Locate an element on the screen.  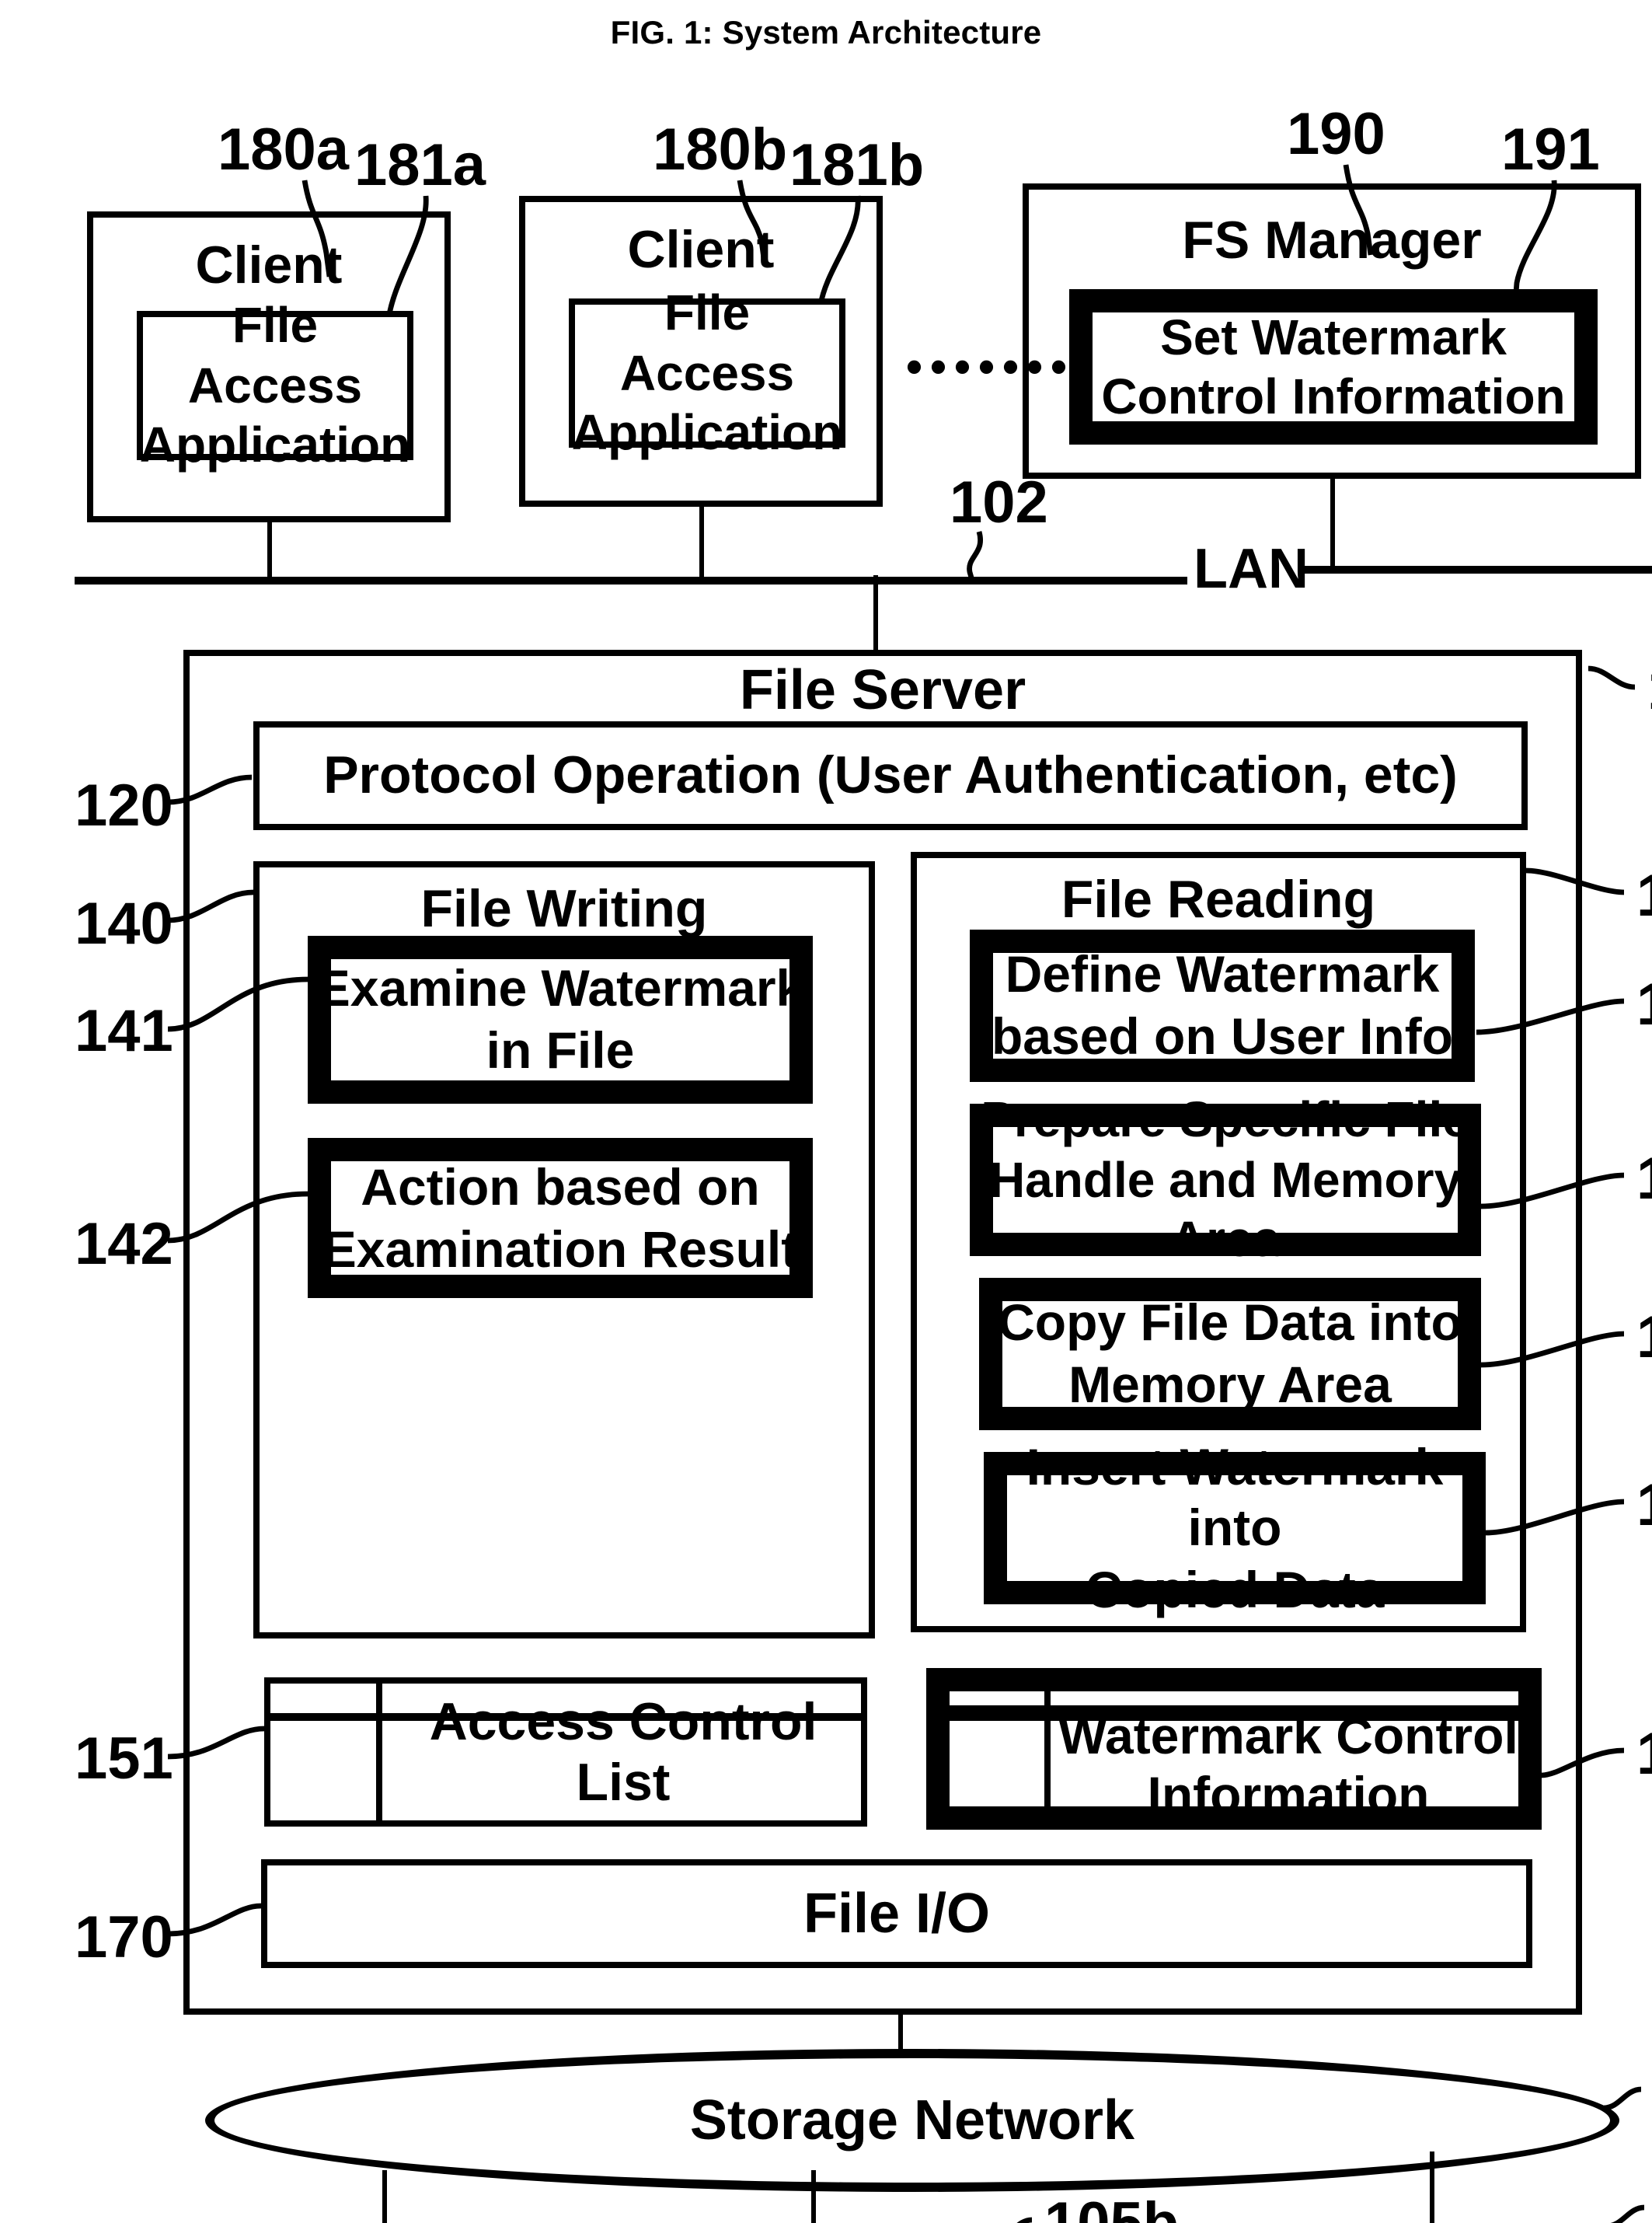
file-reading-title-text: File Reading is located at coordinates (1218, 900).